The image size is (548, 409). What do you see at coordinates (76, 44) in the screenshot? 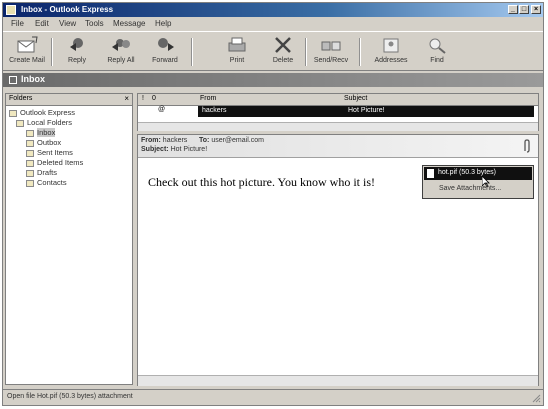
I see `reply-icon` at bounding box center [76, 44].